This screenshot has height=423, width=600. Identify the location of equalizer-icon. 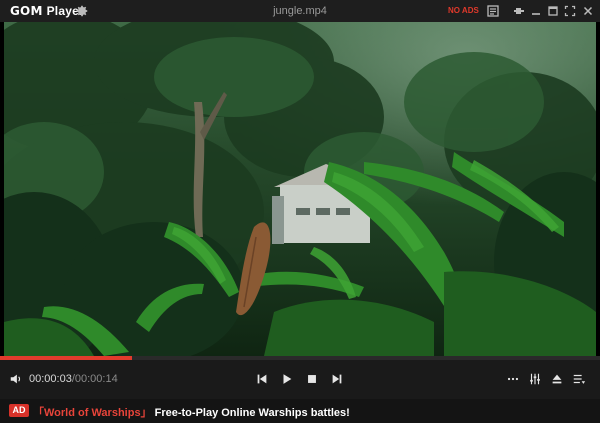
(535, 379).